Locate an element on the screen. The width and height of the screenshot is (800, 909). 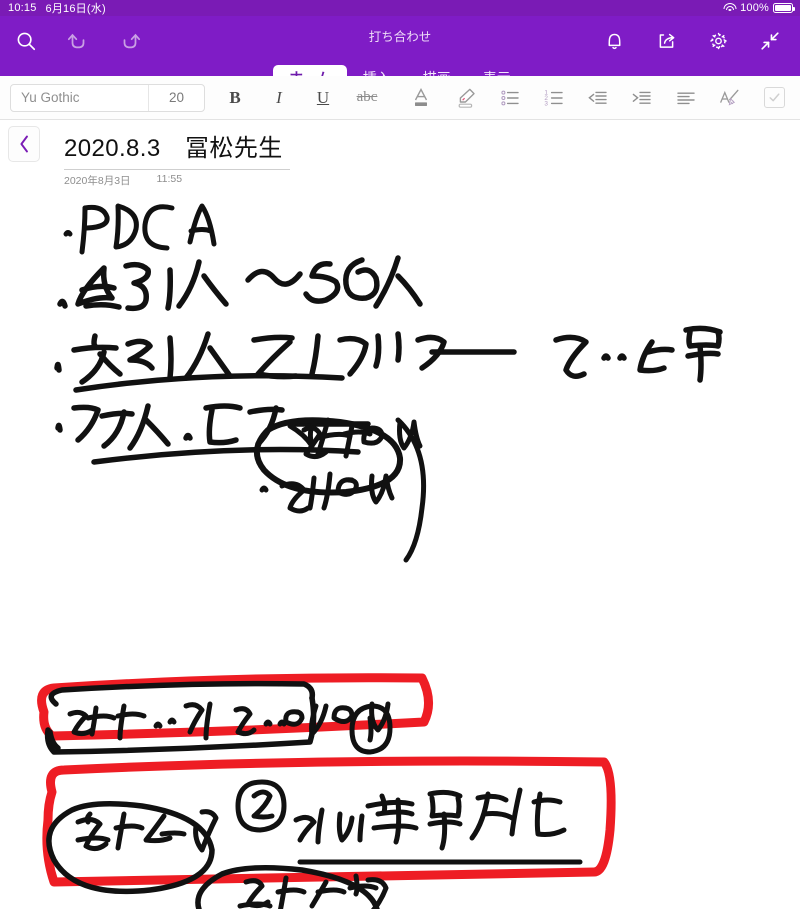
gear-icon is located at coordinates (718, 41).